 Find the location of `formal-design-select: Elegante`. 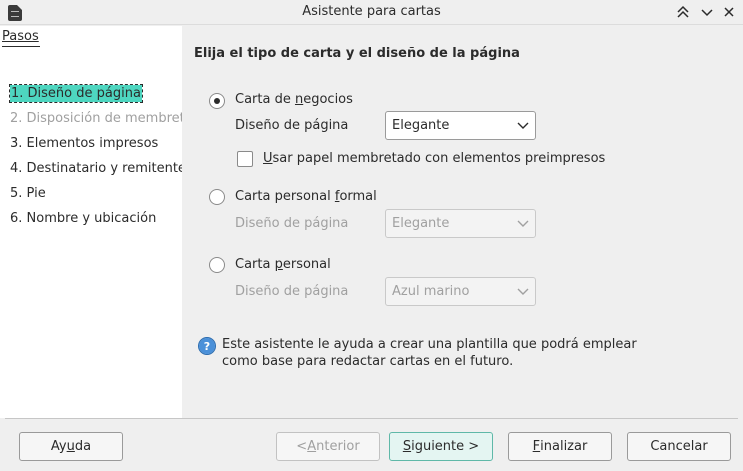

formal-design-select: Elegante is located at coordinates (460, 223).